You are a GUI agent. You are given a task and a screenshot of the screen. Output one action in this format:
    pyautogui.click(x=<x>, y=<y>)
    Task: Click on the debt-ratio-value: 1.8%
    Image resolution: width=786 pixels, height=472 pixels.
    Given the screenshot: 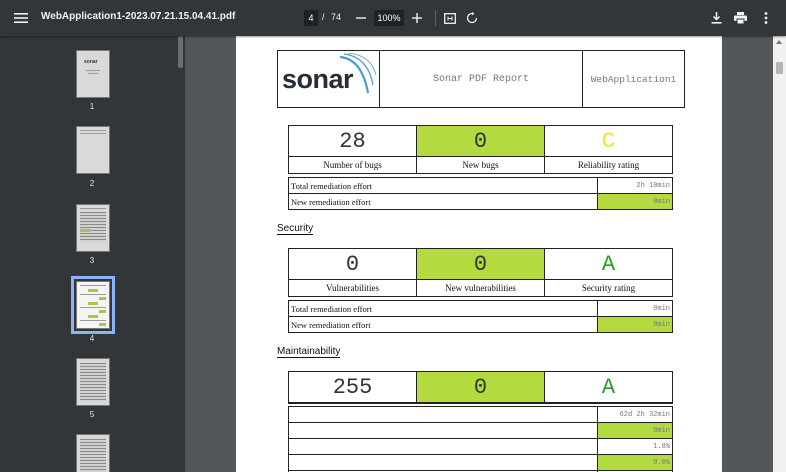 What is the action you would take?
    pyautogui.click(x=661, y=446)
    